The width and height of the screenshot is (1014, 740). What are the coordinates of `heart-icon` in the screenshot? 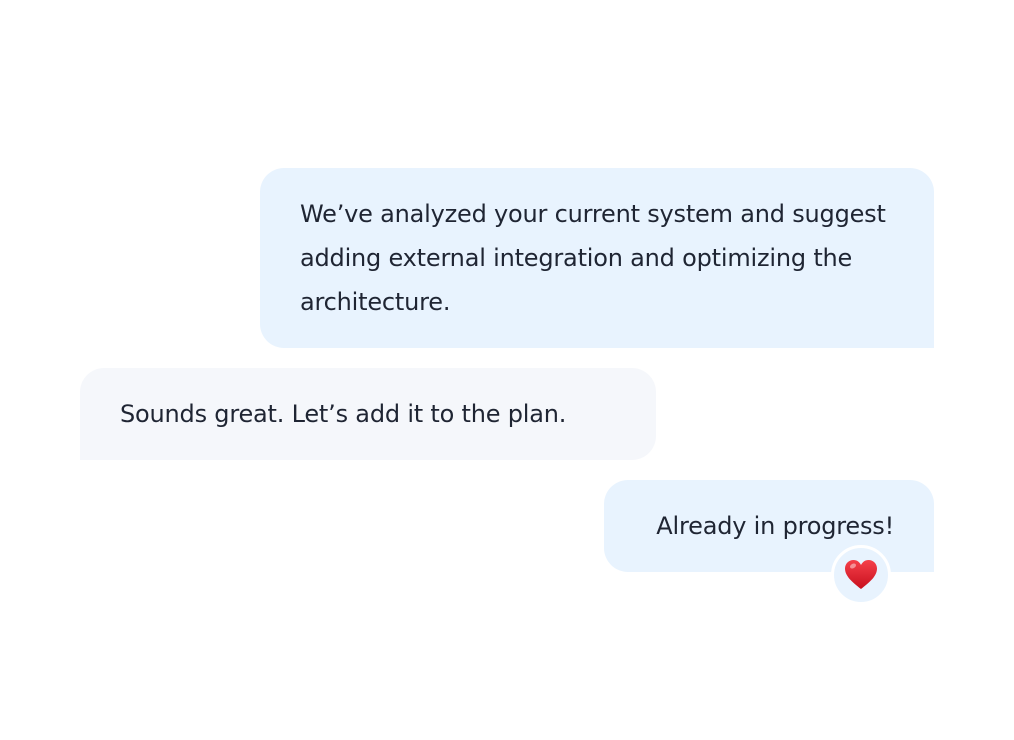 It's located at (861, 574).